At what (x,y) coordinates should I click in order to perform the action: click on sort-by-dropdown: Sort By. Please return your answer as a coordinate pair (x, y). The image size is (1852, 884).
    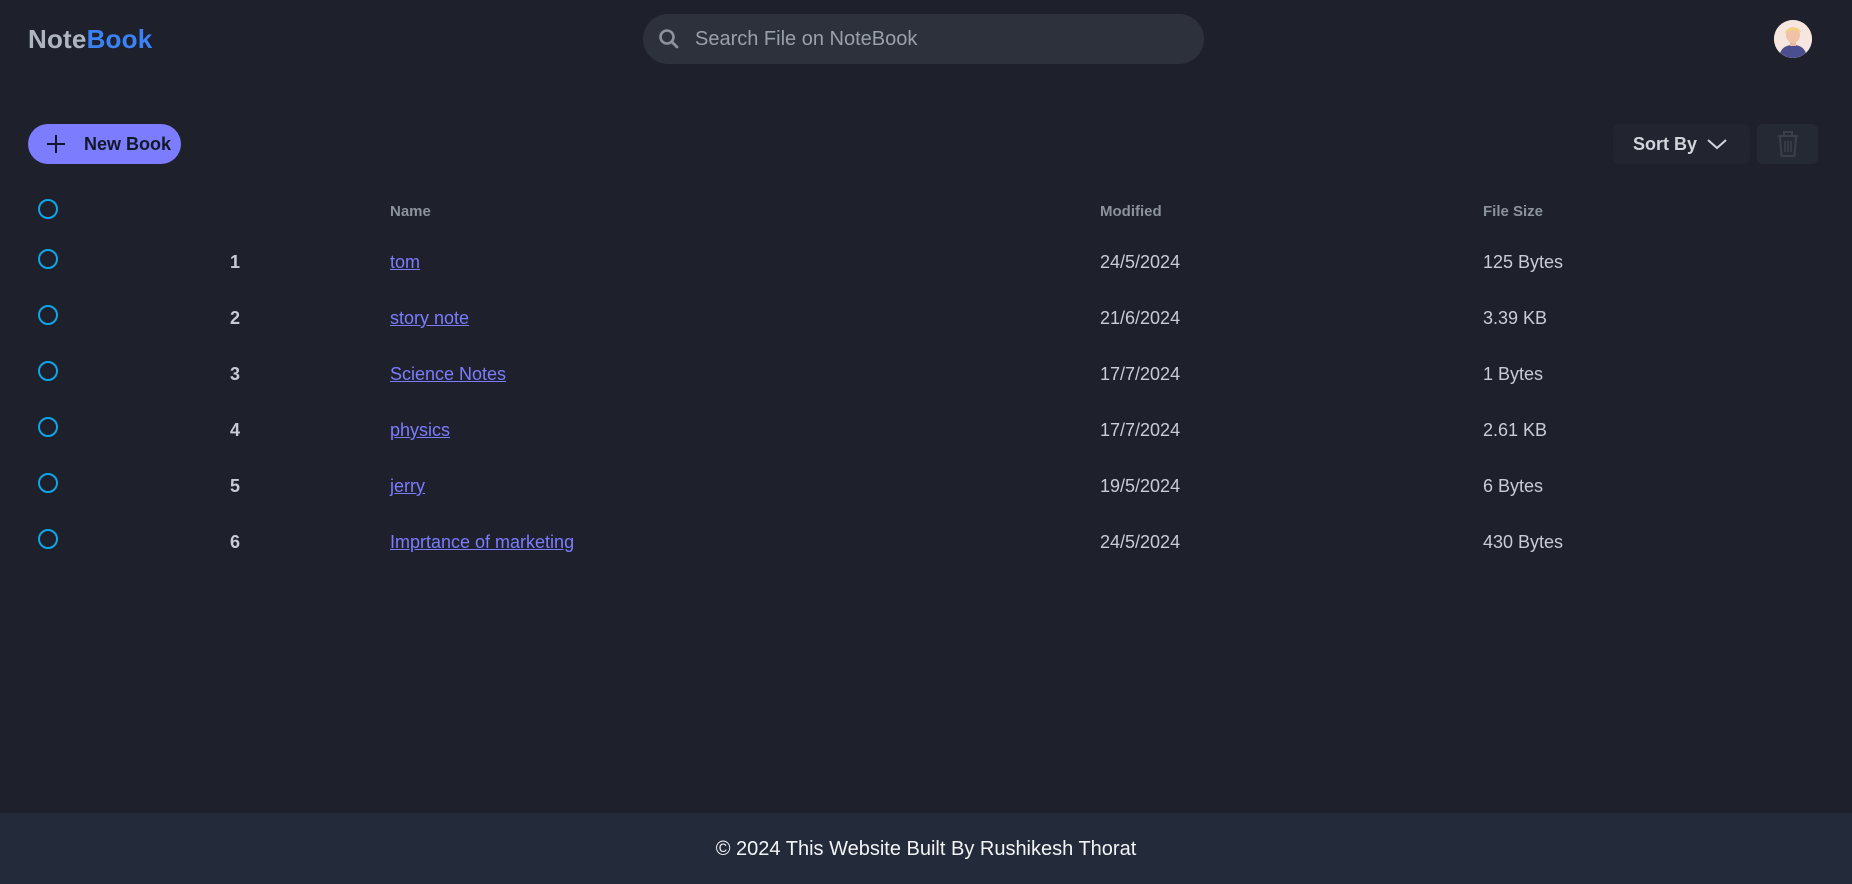
    Looking at the image, I should click on (1681, 144).